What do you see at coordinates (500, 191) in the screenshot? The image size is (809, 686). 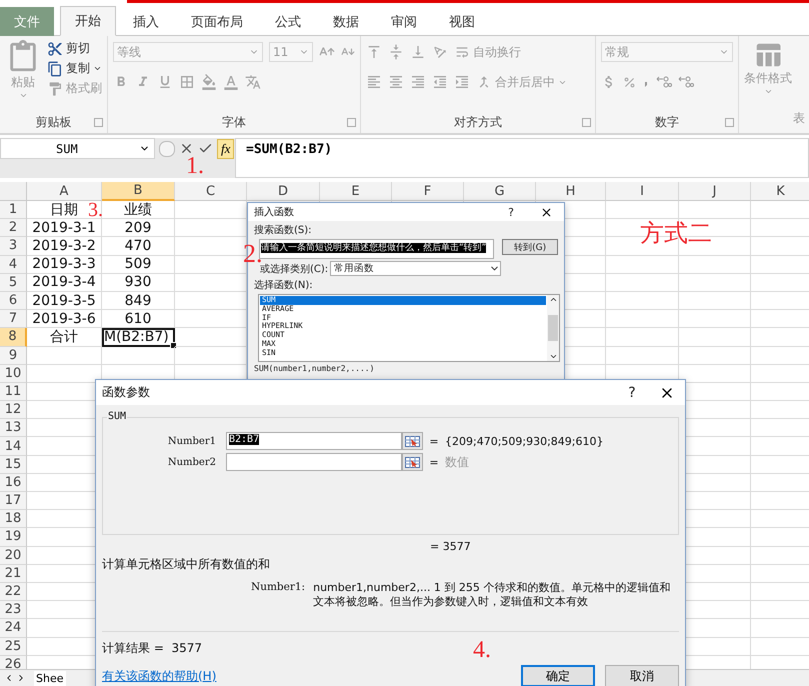 I see `column-header: G` at bounding box center [500, 191].